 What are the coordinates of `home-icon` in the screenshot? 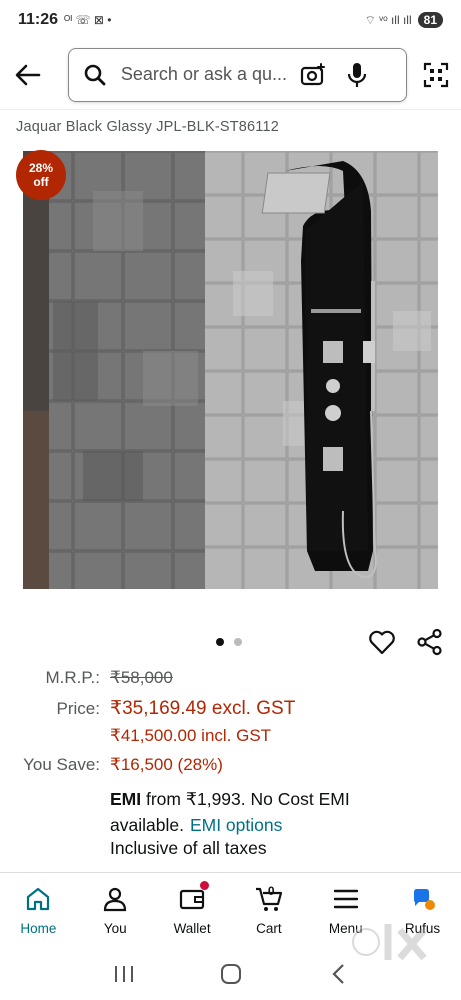 It's located at (38, 899).